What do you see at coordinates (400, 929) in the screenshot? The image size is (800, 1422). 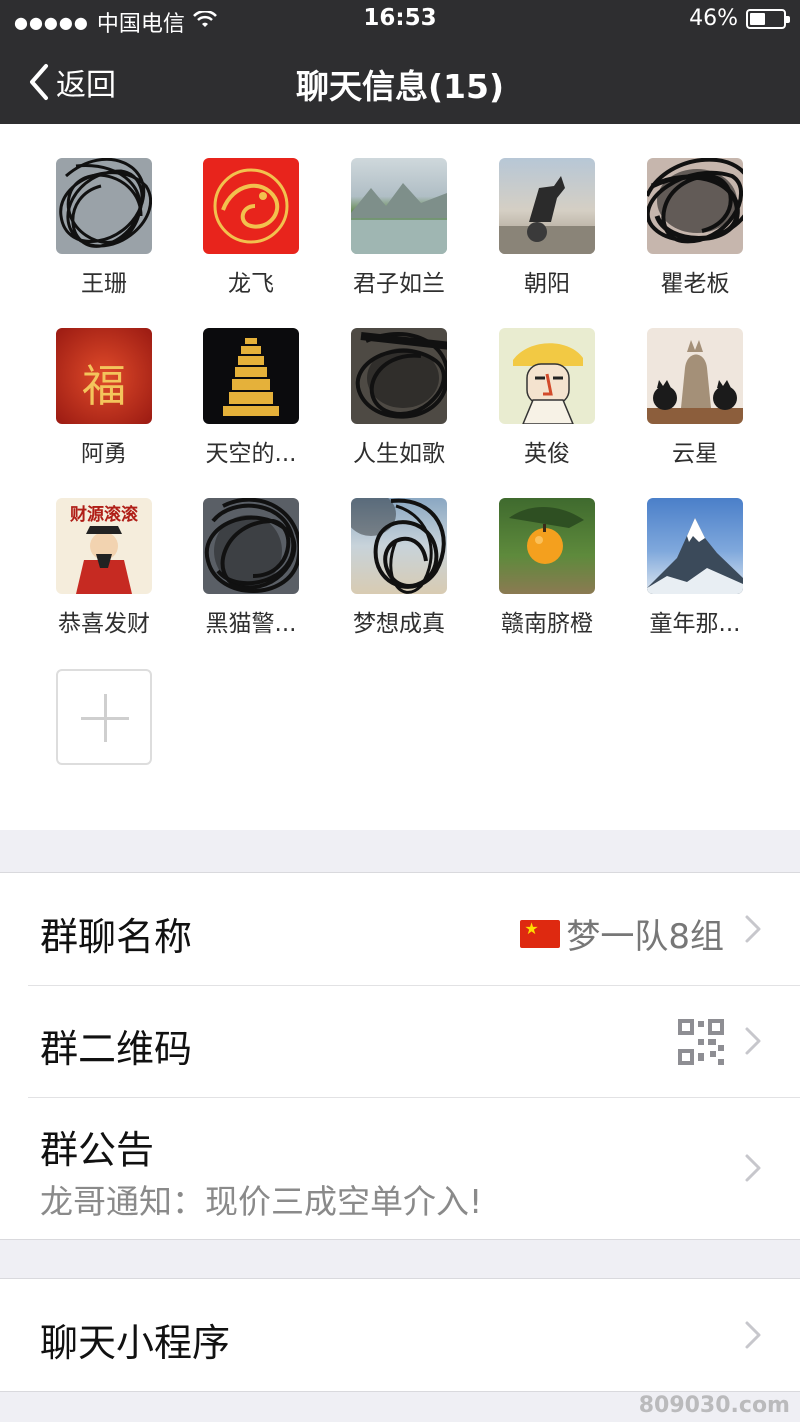 I see `group-name-row: 群聊名称 ★ 梦一队8组` at bounding box center [400, 929].